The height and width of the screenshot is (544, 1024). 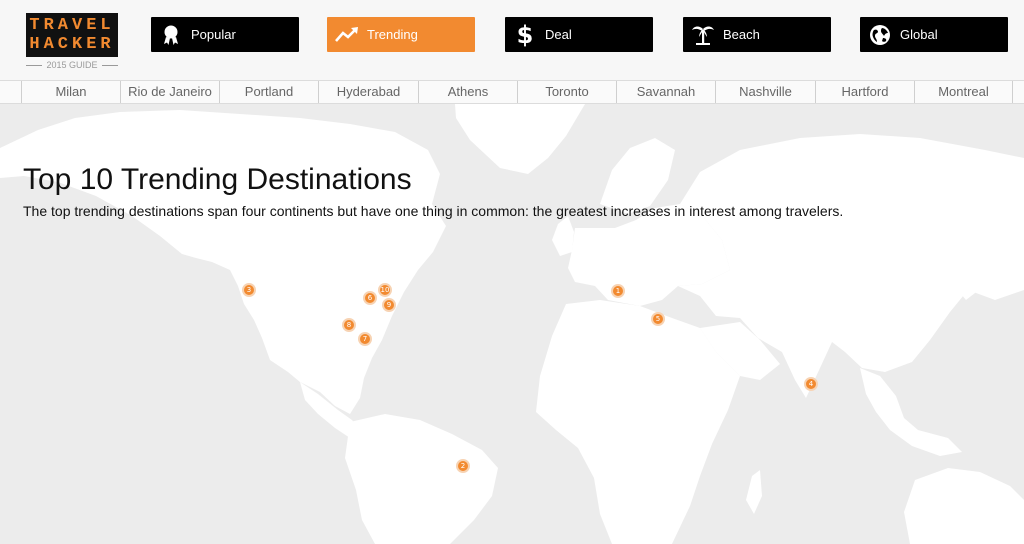 What do you see at coordinates (421, 479) in the screenshot?
I see `map-south-america` at bounding box center [421, 479].